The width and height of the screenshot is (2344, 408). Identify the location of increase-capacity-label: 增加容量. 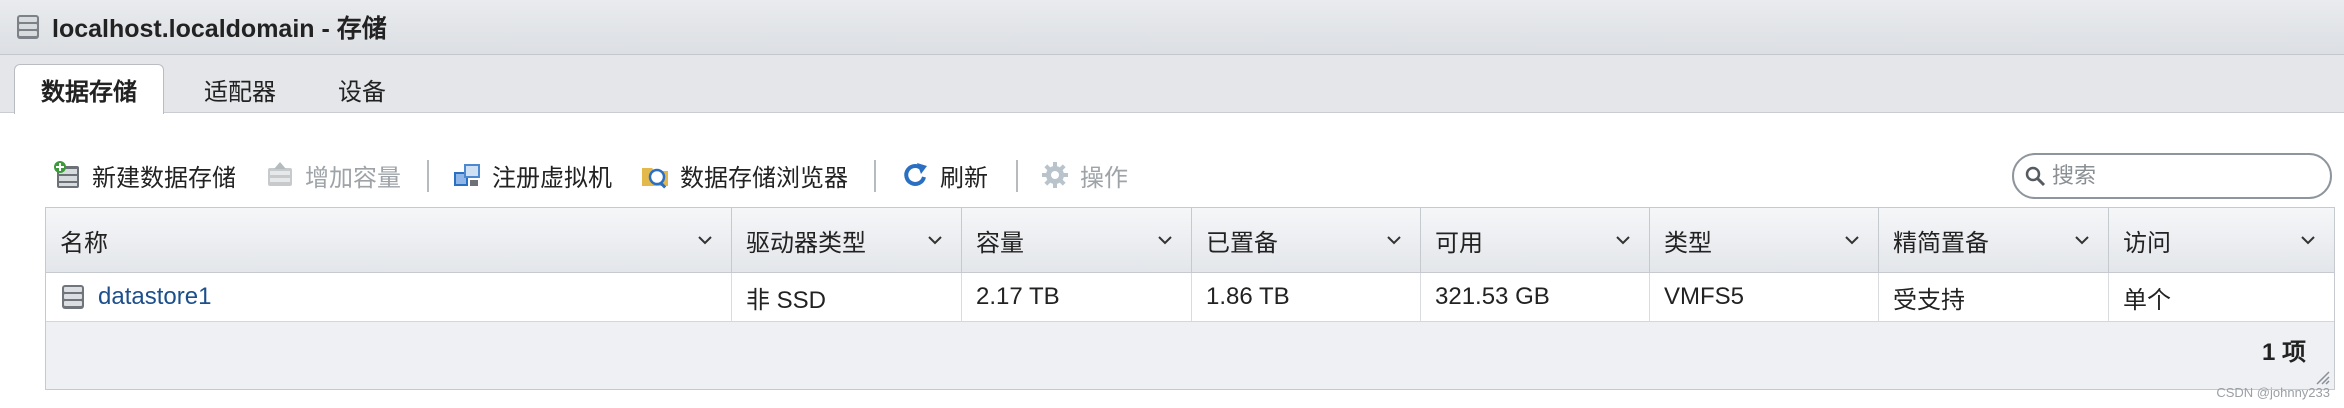
(353, 178).